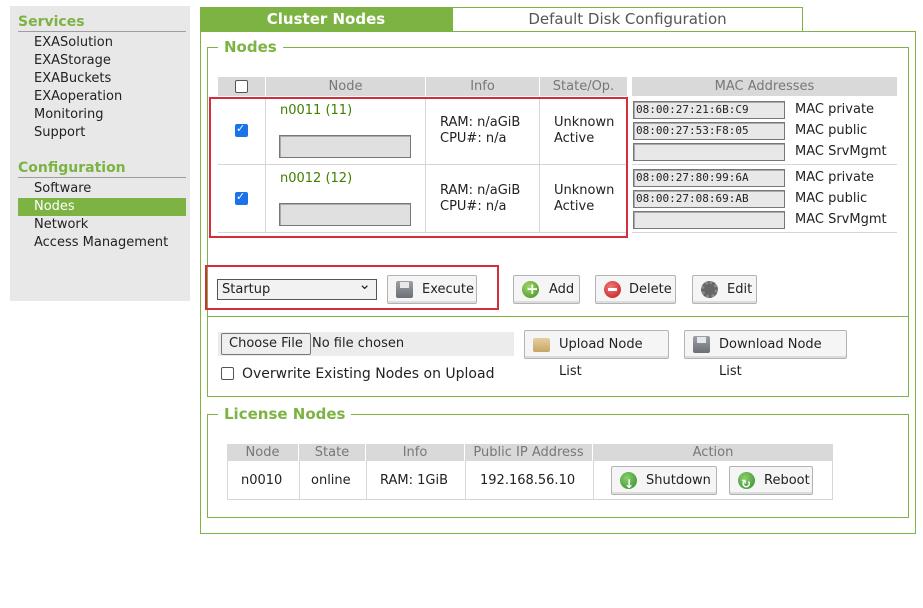 The width and height of the screenshot is (923, 608). Describe the element at coordinates (541, 345) in the screenshot. I see `folder-icon` at that location.